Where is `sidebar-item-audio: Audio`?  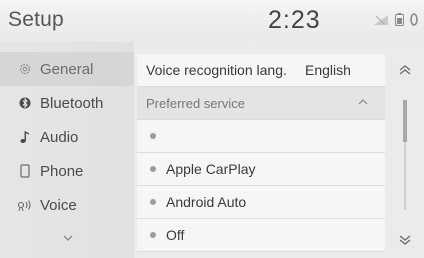 sidebar-item-audio: Audio is located at coordinates (67, 137).